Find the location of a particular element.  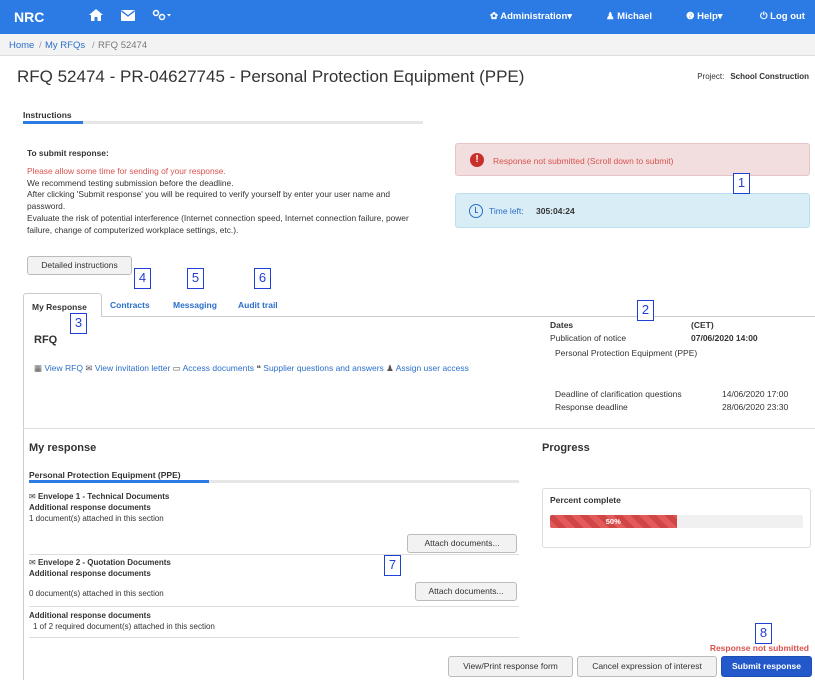

grid-icon: ▦ is located at coordinates (38, 368).